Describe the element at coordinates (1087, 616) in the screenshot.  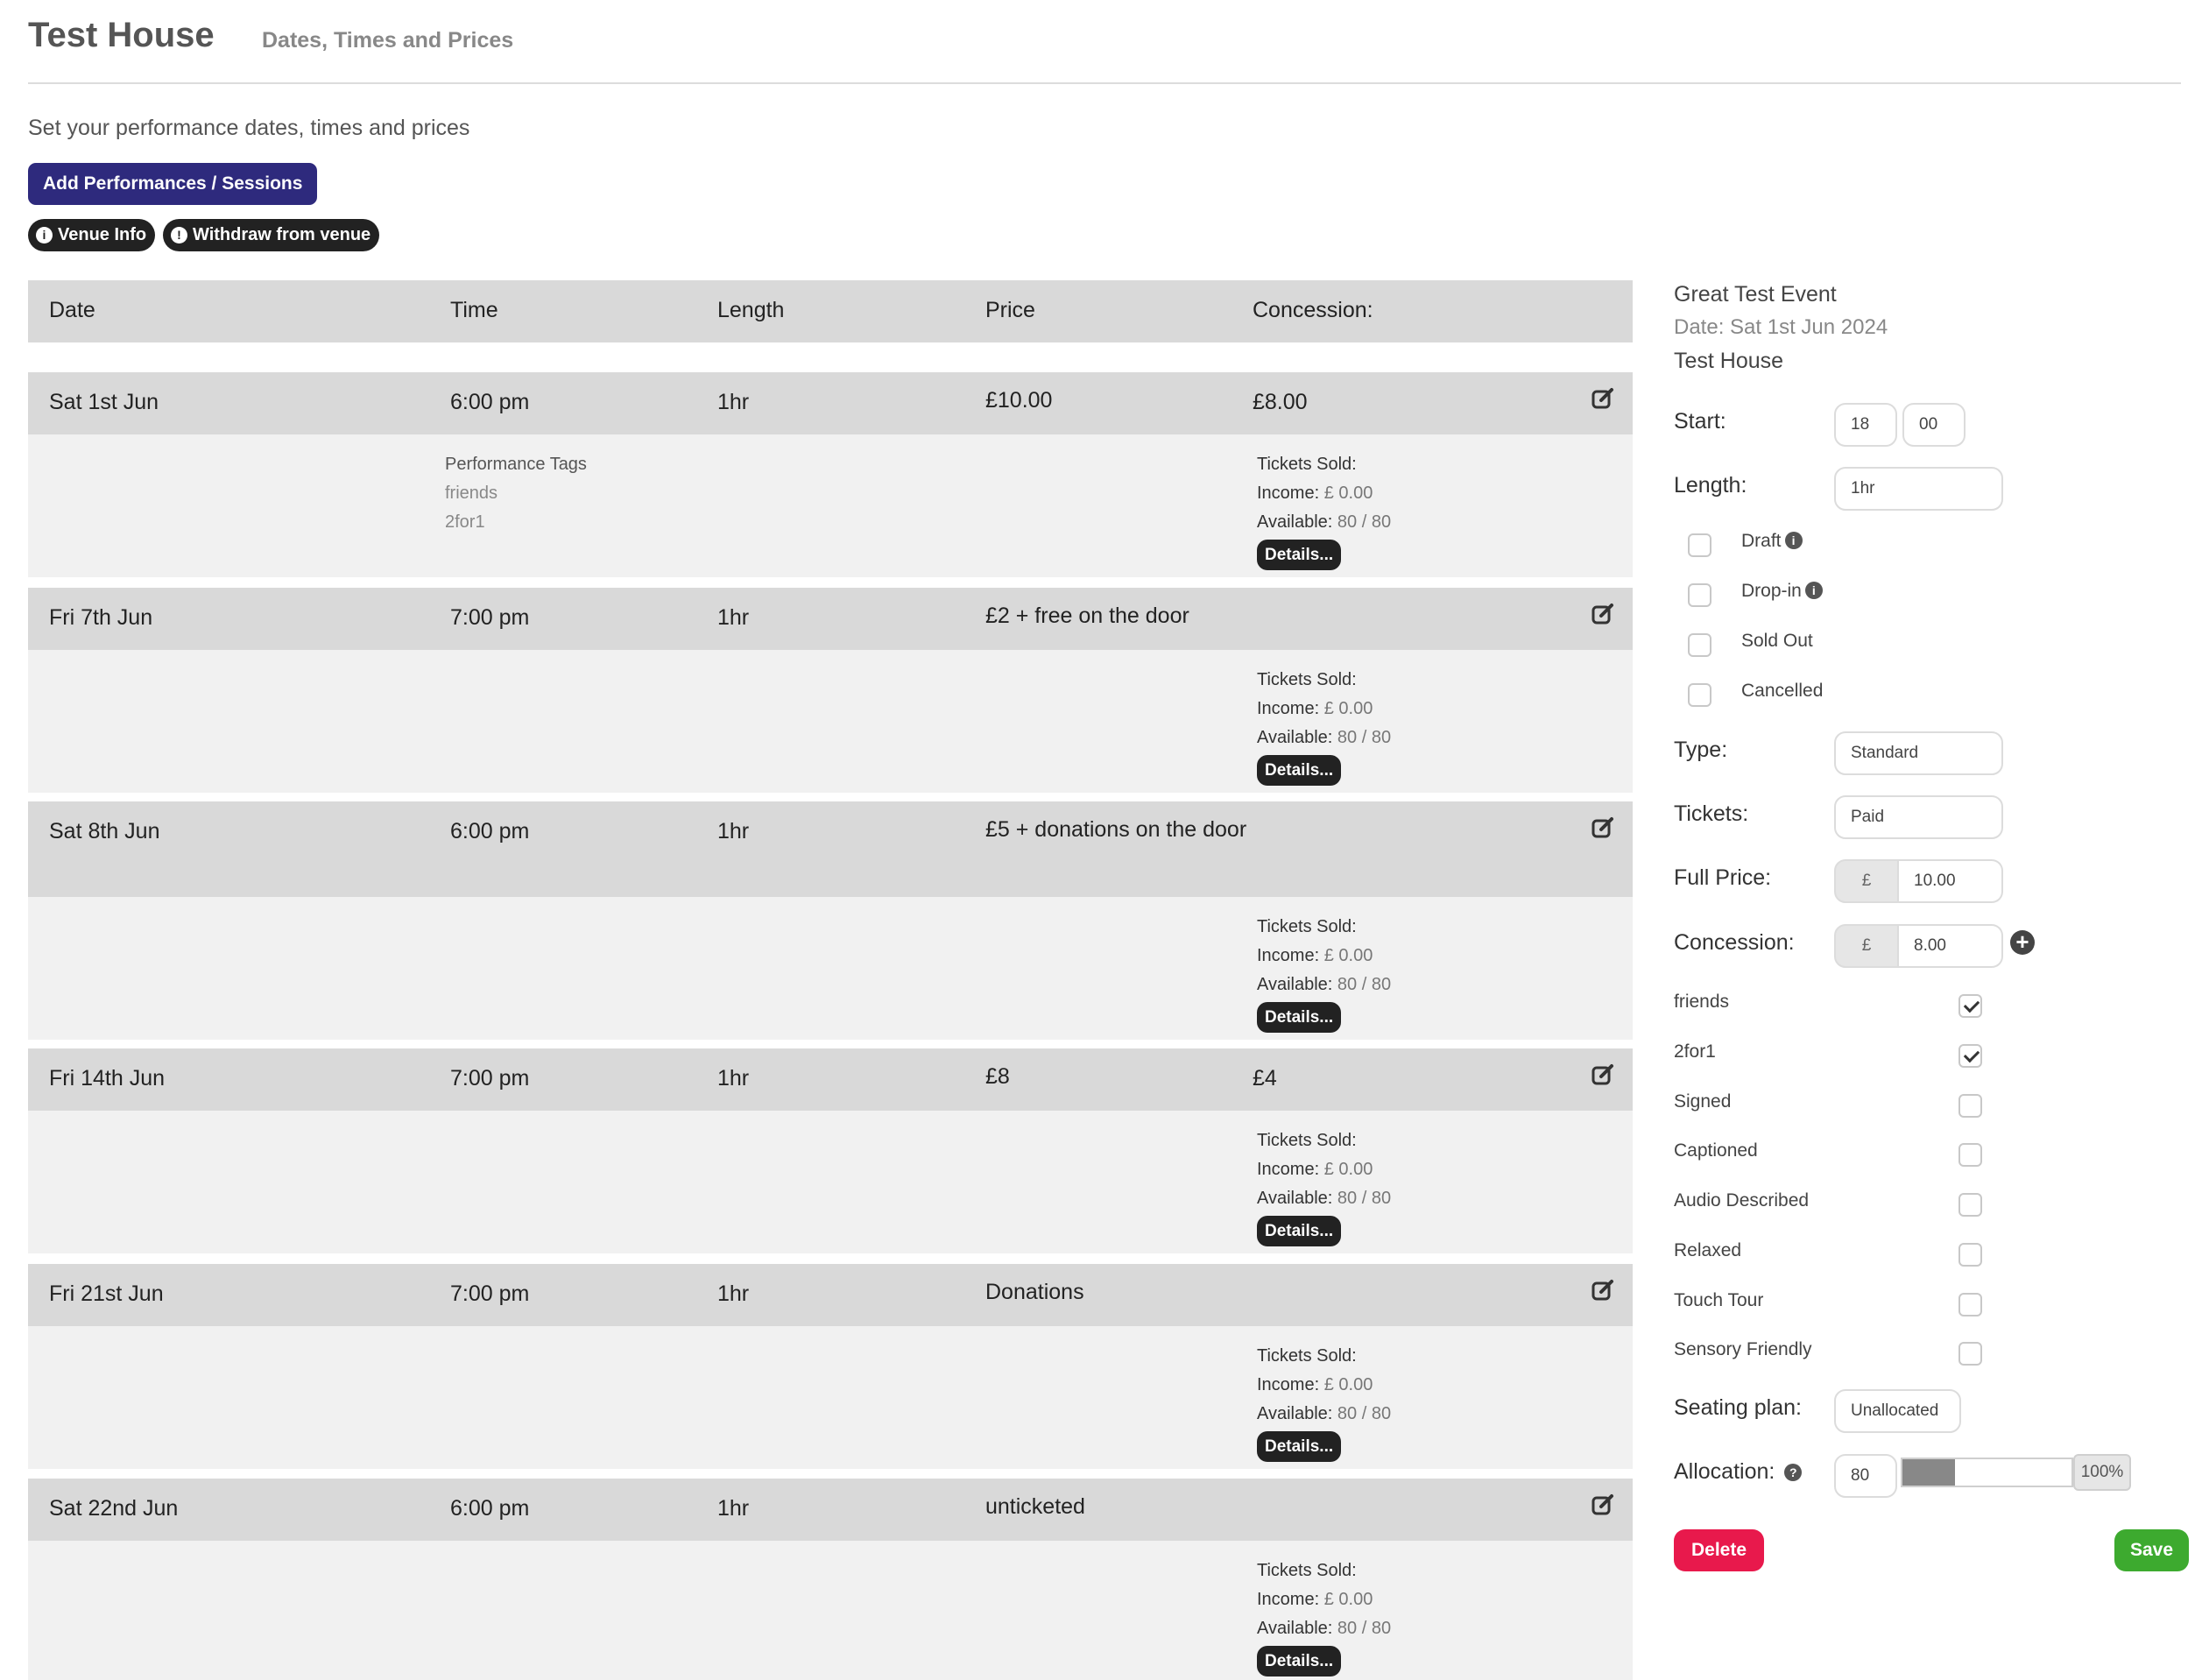
I see `row-price: £2 + free on the door` at that location.